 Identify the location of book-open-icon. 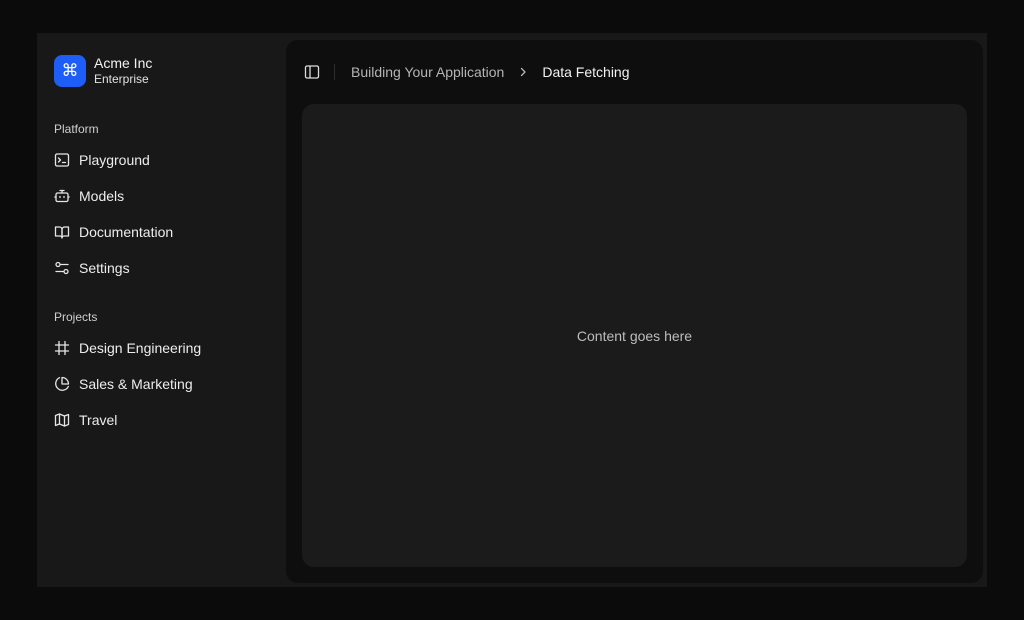
(62, 232).